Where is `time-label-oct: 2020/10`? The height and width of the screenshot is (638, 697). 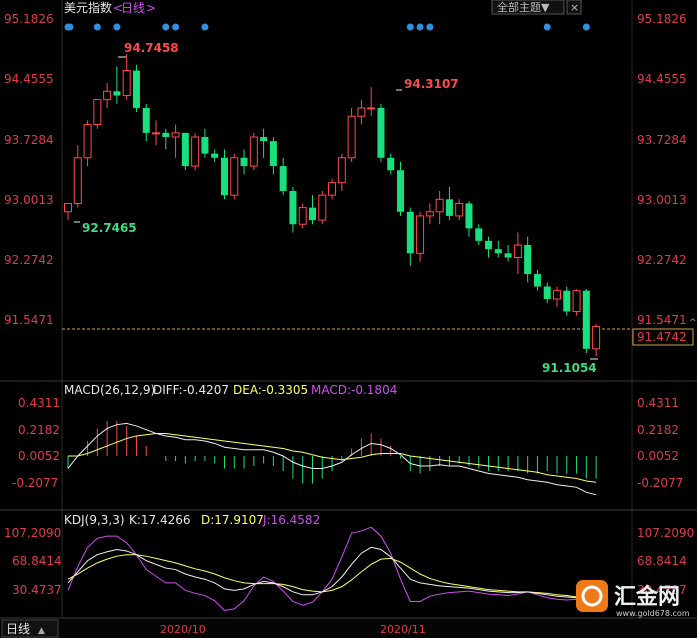 time-label-oct: 2020/10 is located at coordinates (183, 629).